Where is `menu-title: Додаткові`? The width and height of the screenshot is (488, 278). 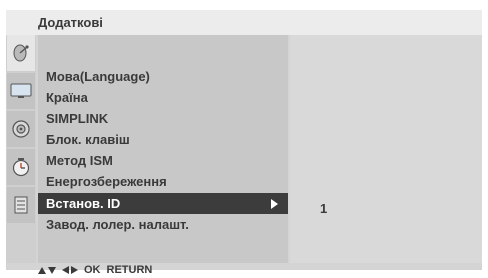
menu-title: Додаткові is located at coordinates (70, 22).